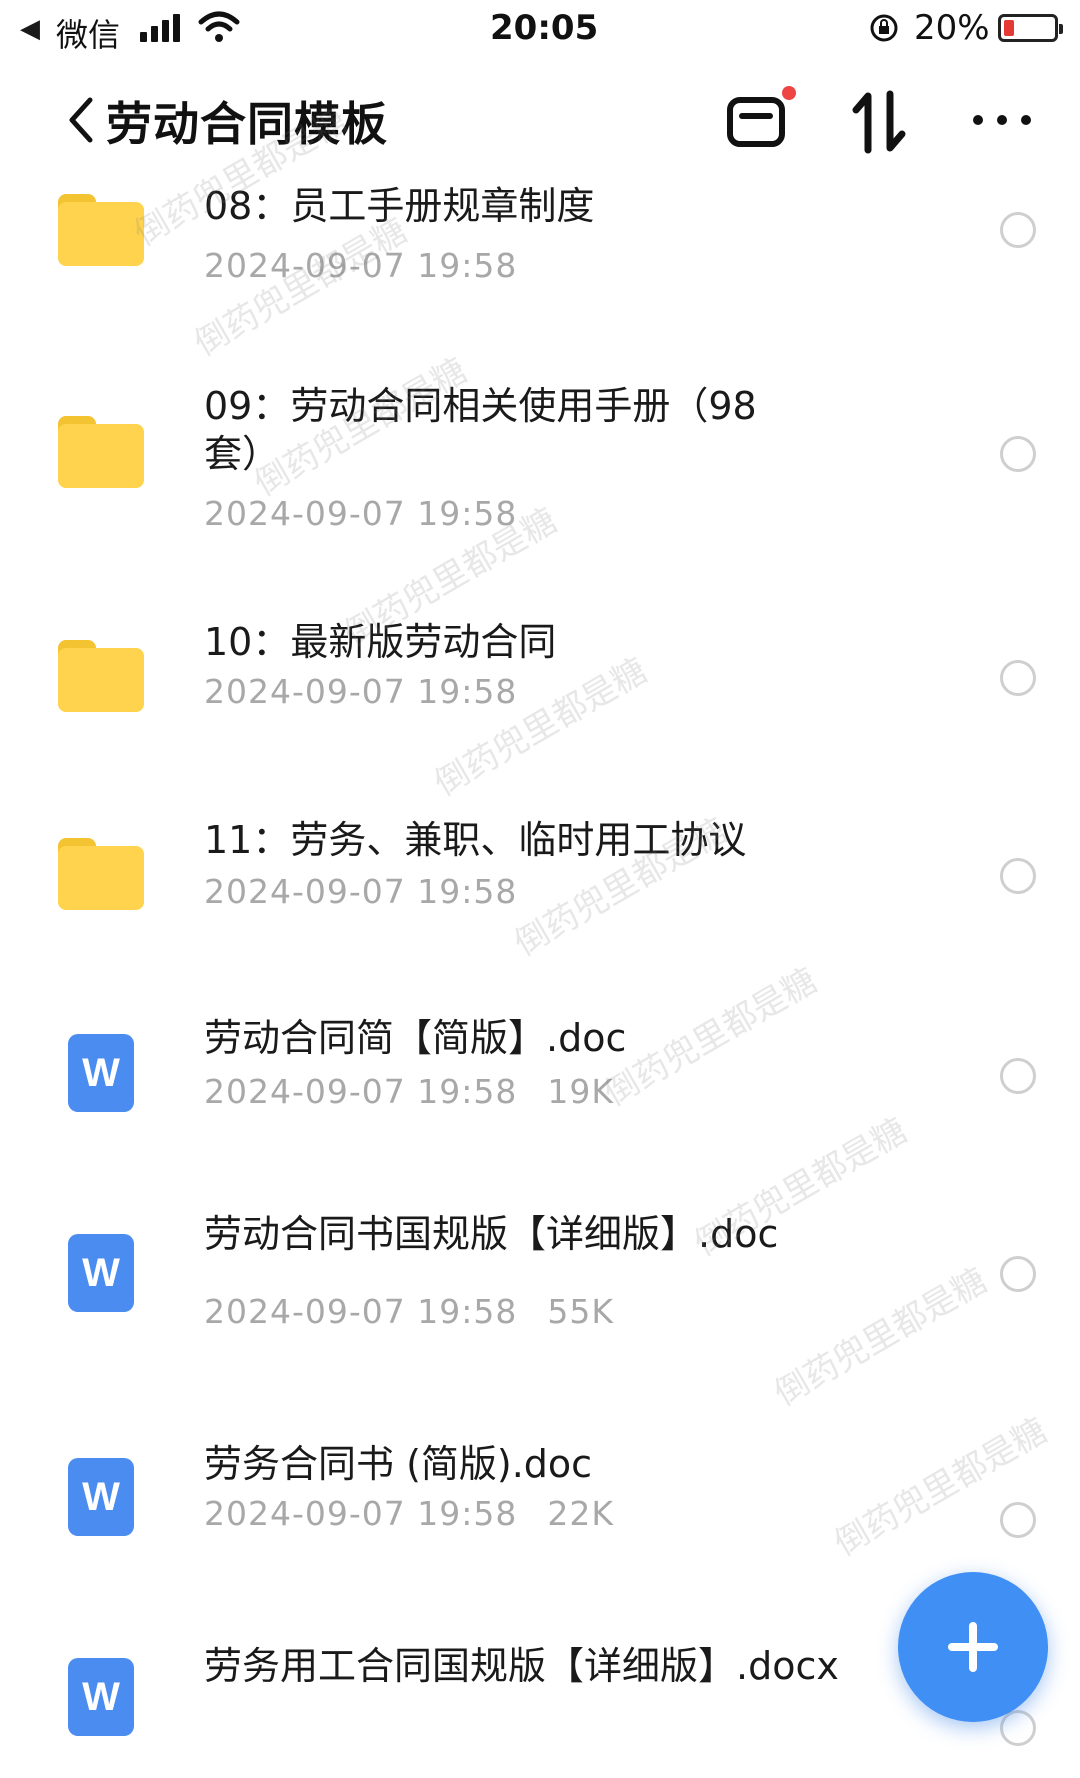 The image size is (1080, 1778). Describe the element at coordinates (540, 482) in the screenshot. I see `list-item: 09：劳动合同相关使用手册（98套） 2024-09-07 19:58` at that location.